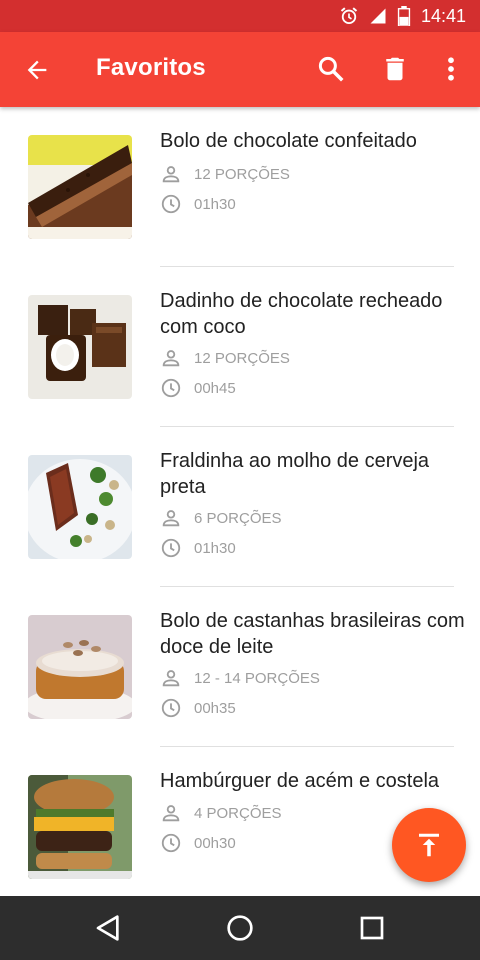 Image resolution: width=480 pixels, height=960 pixels. I want to click on recipe-servings: 4 PORÇÕES, so click(221, 813).